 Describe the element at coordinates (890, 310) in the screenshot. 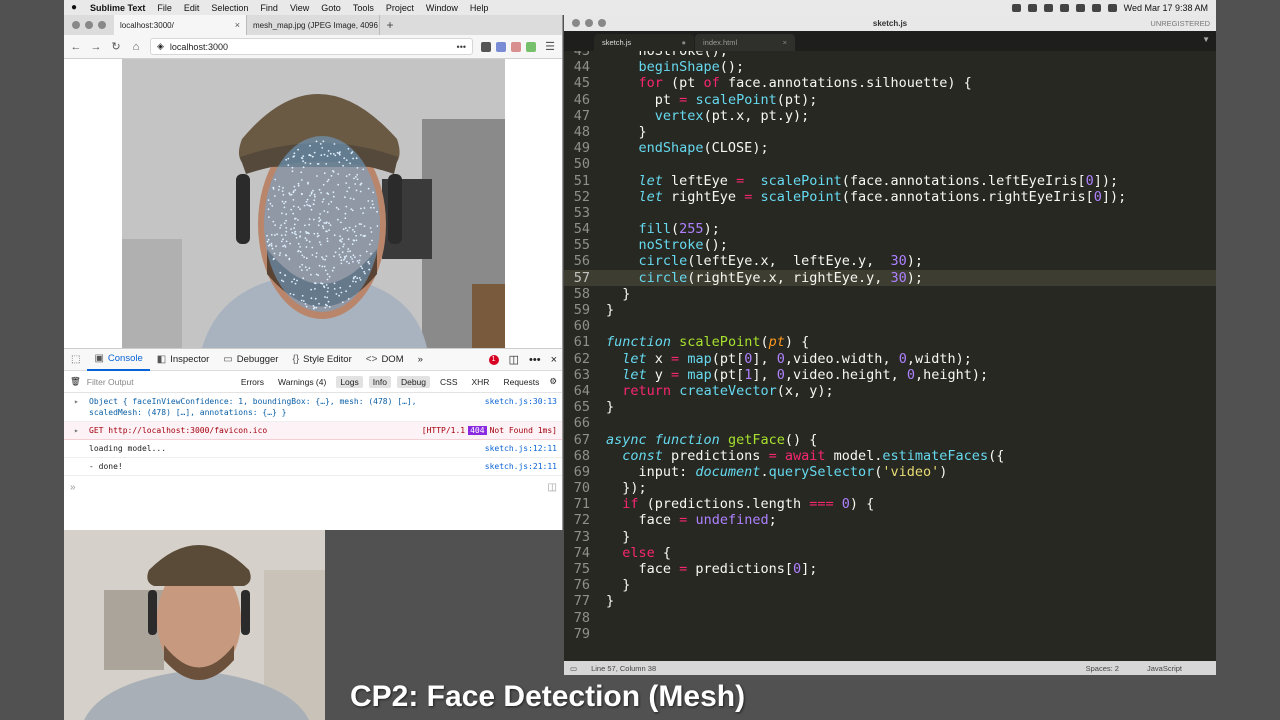

I see `code-line: 59}` at that location.